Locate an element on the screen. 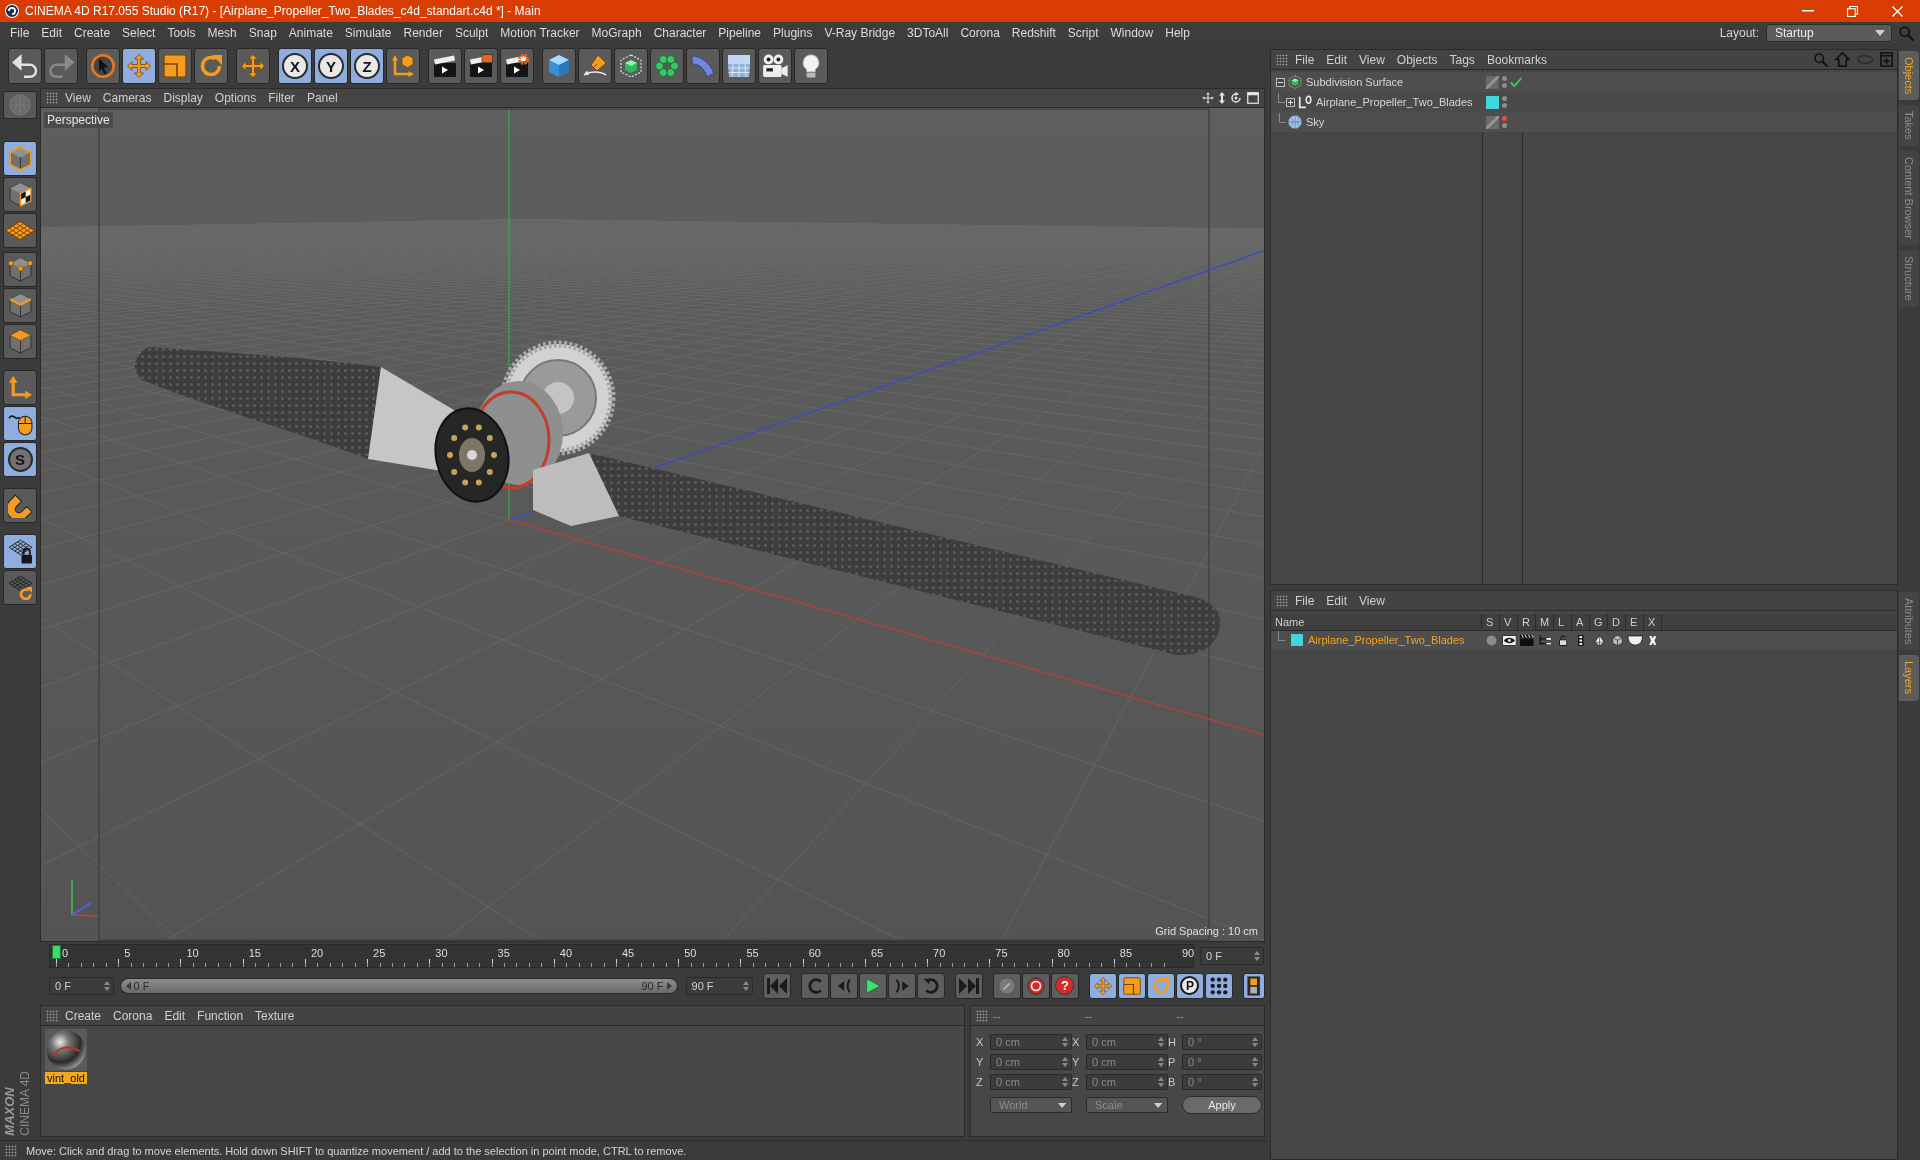 This screenshot has width=1920, height=1160. menu-item: Sculpt is located at coordinates (471, 33).